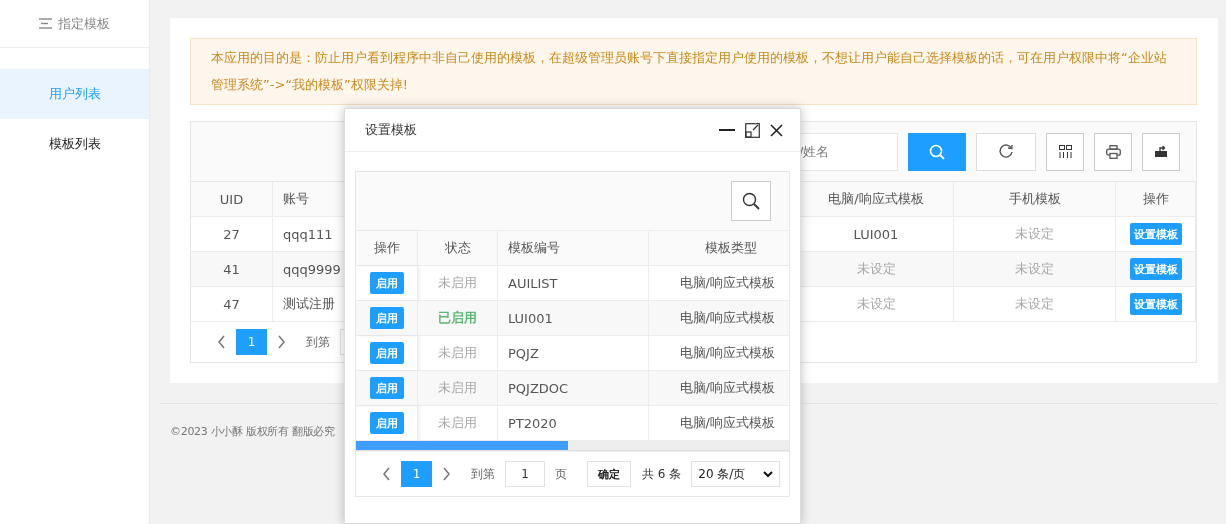 The width and height of the screenshot is (1226, 524). What do you see at coordinates (458, 248) in the screenshot?
I see `column-header: 状态` at bounding box center [458, 248].